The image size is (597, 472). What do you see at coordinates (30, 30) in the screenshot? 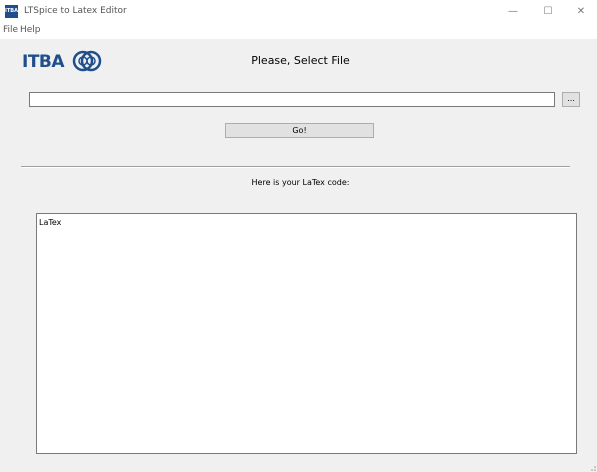
I see `menu-help: Help` at bounding box center [30, 30].